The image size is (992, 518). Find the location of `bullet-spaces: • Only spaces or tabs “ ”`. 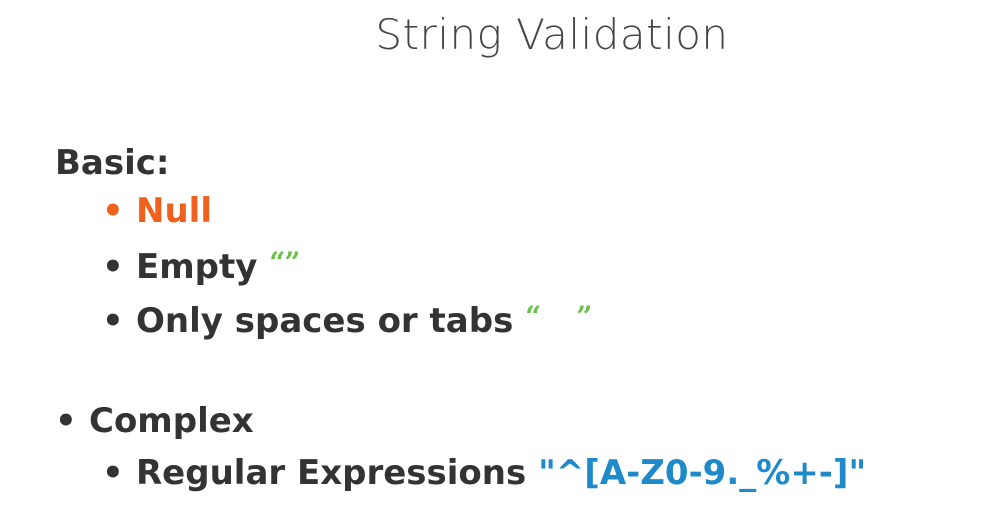

bullet-spaces: • Only spaces or tabs “ ” is located at coordinates (347, 319).